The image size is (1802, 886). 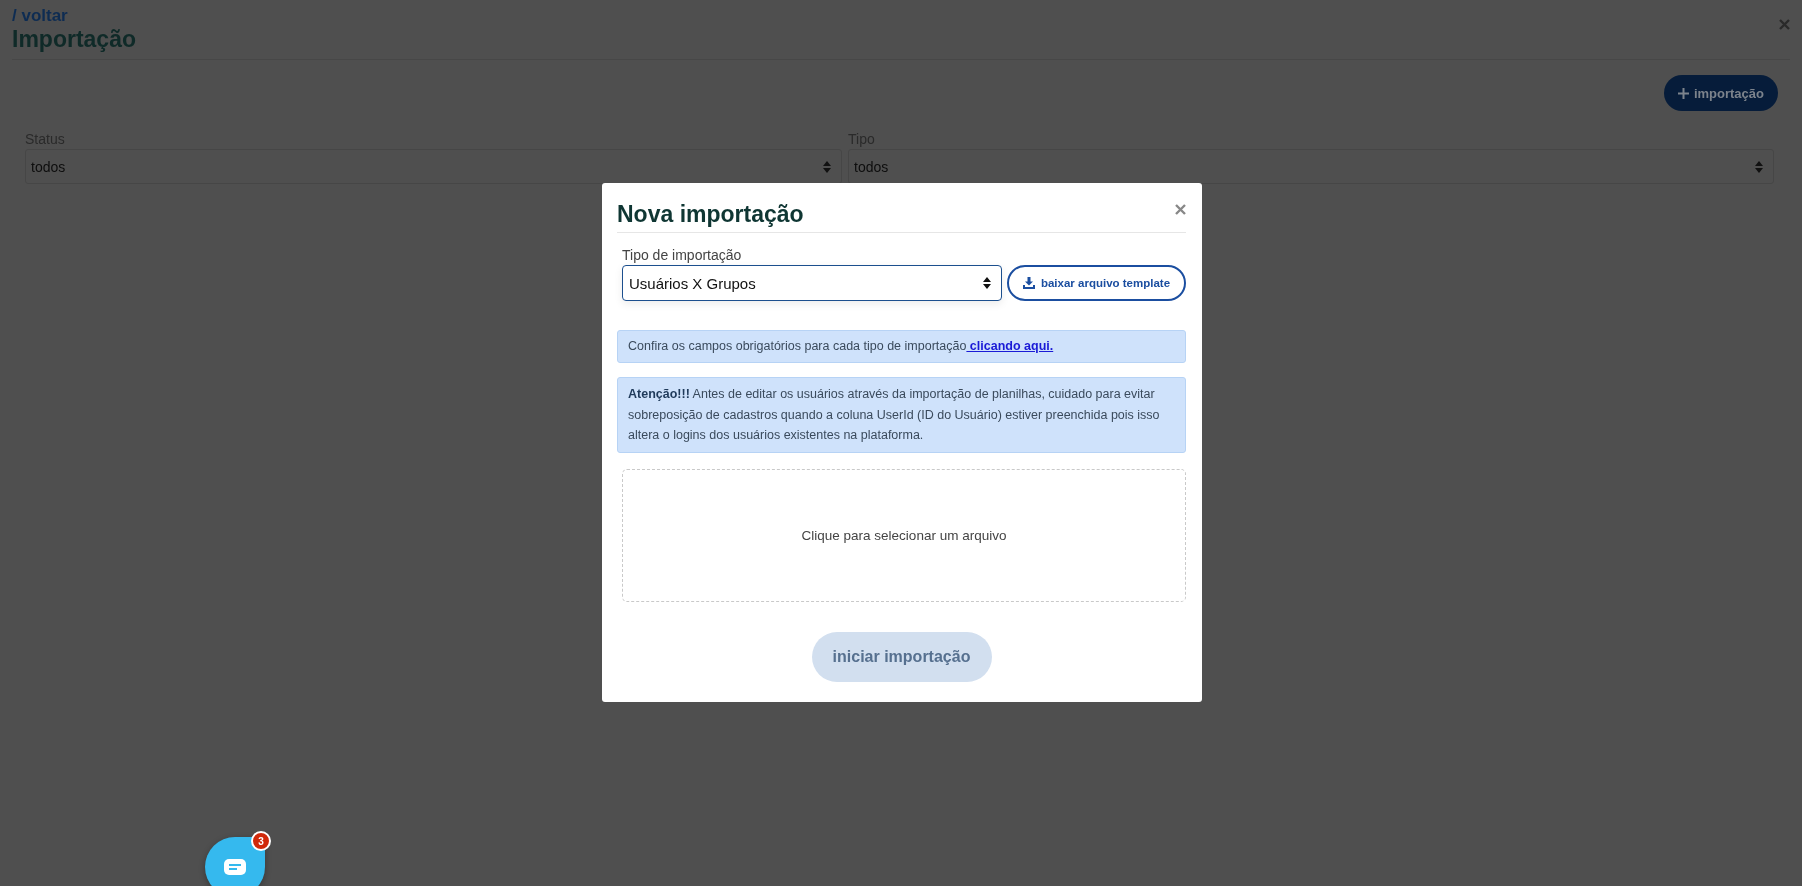 What do you see at coordinates (235, 867) in the screenshot?
I see `chat-icon` at bounding box center [235, 867].